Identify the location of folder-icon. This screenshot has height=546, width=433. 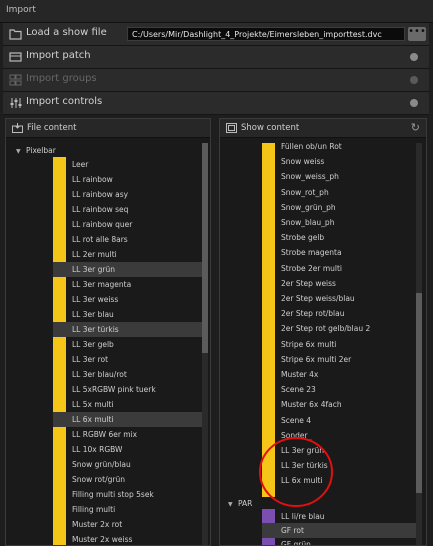
(15, 34).